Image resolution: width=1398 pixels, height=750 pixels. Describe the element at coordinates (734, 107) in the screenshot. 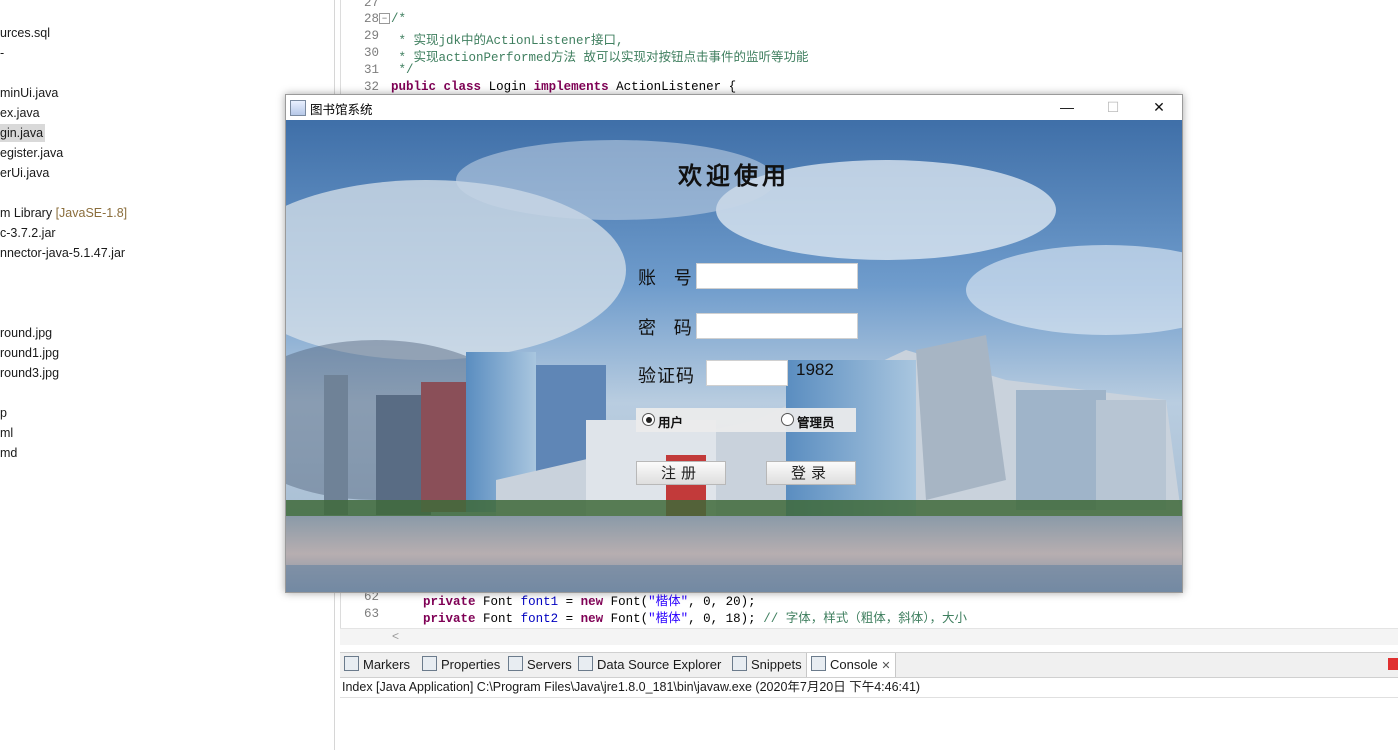

I see `window-titlebar: 图书馆系统 — ☐ ✕` at that location.